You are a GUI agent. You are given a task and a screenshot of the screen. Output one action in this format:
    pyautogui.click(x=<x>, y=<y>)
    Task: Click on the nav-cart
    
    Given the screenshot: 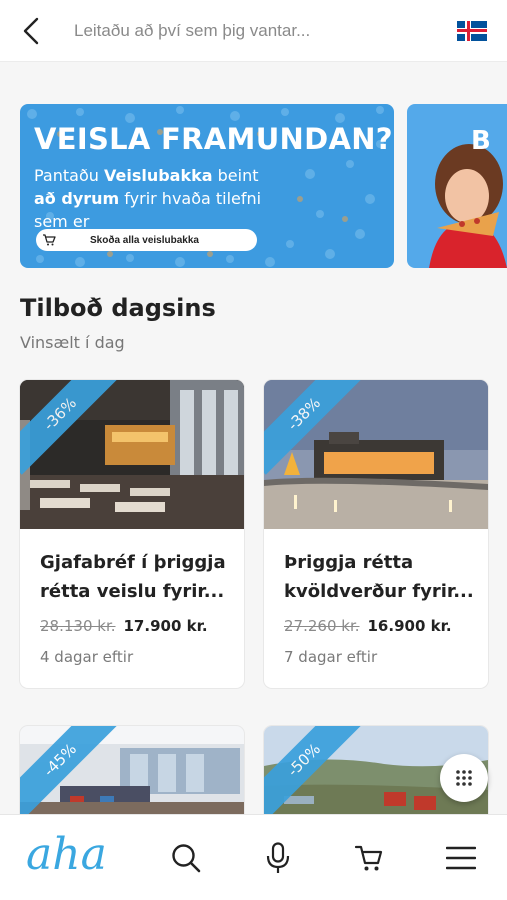 What is the action you would take?
    pyautogui.click(x=370, y=857)
    